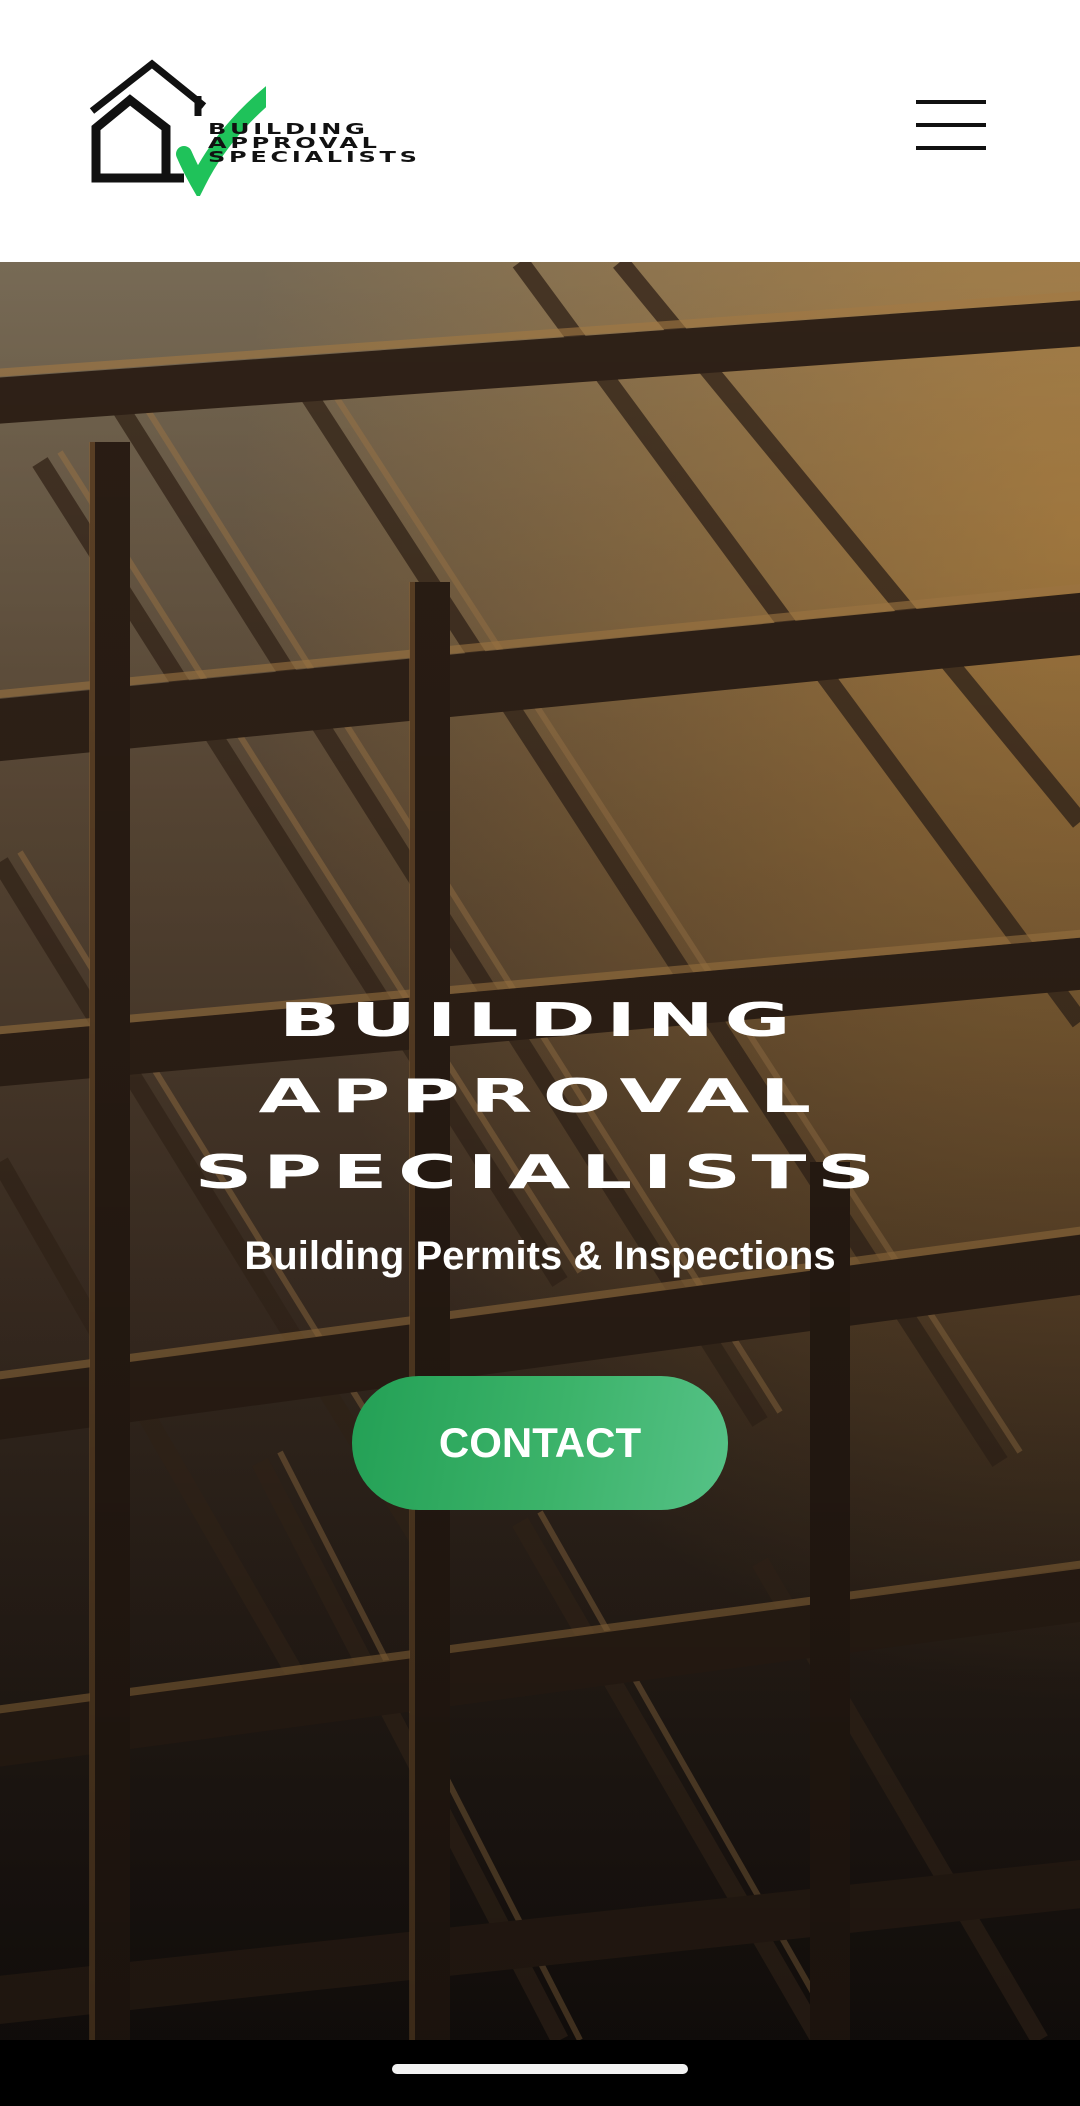 This screenshot has height=2106, width=1080. I want to click on hero-title-line: APPROVAL, so click(540, 1096).